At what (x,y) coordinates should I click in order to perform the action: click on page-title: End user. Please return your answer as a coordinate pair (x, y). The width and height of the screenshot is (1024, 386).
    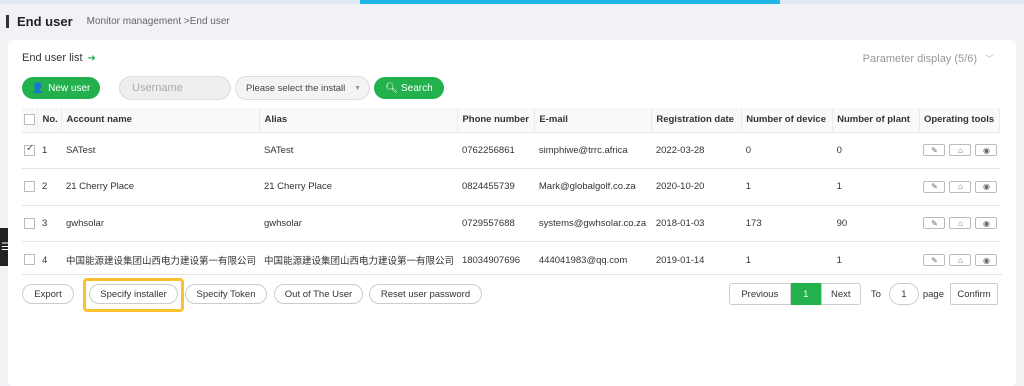
    Looking at the image, I should click on (39, 21).